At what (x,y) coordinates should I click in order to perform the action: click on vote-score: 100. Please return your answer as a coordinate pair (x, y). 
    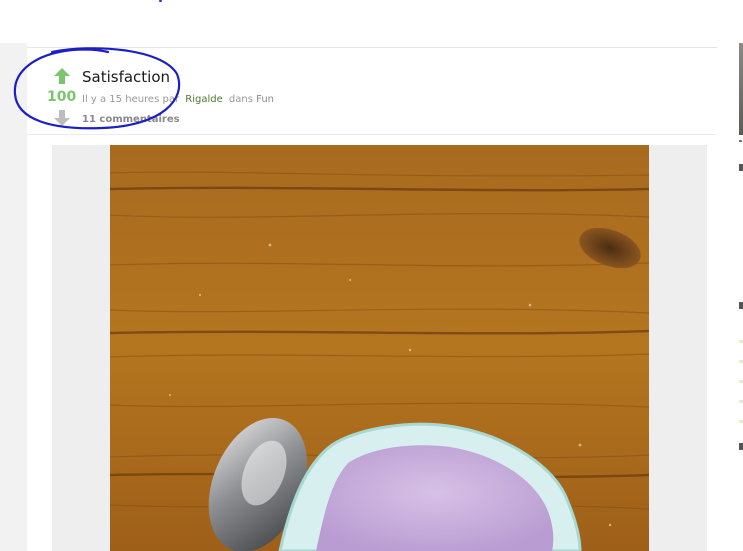
    Looking at the image, I should click on (62, 97).